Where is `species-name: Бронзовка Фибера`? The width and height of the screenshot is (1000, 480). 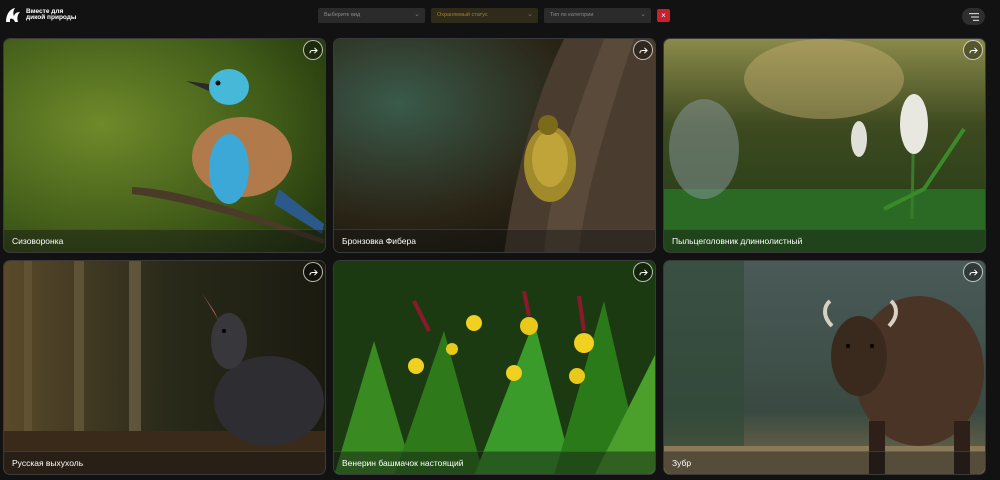
species-name: Бронзовка Фибера is located at coordinates (494, 240).